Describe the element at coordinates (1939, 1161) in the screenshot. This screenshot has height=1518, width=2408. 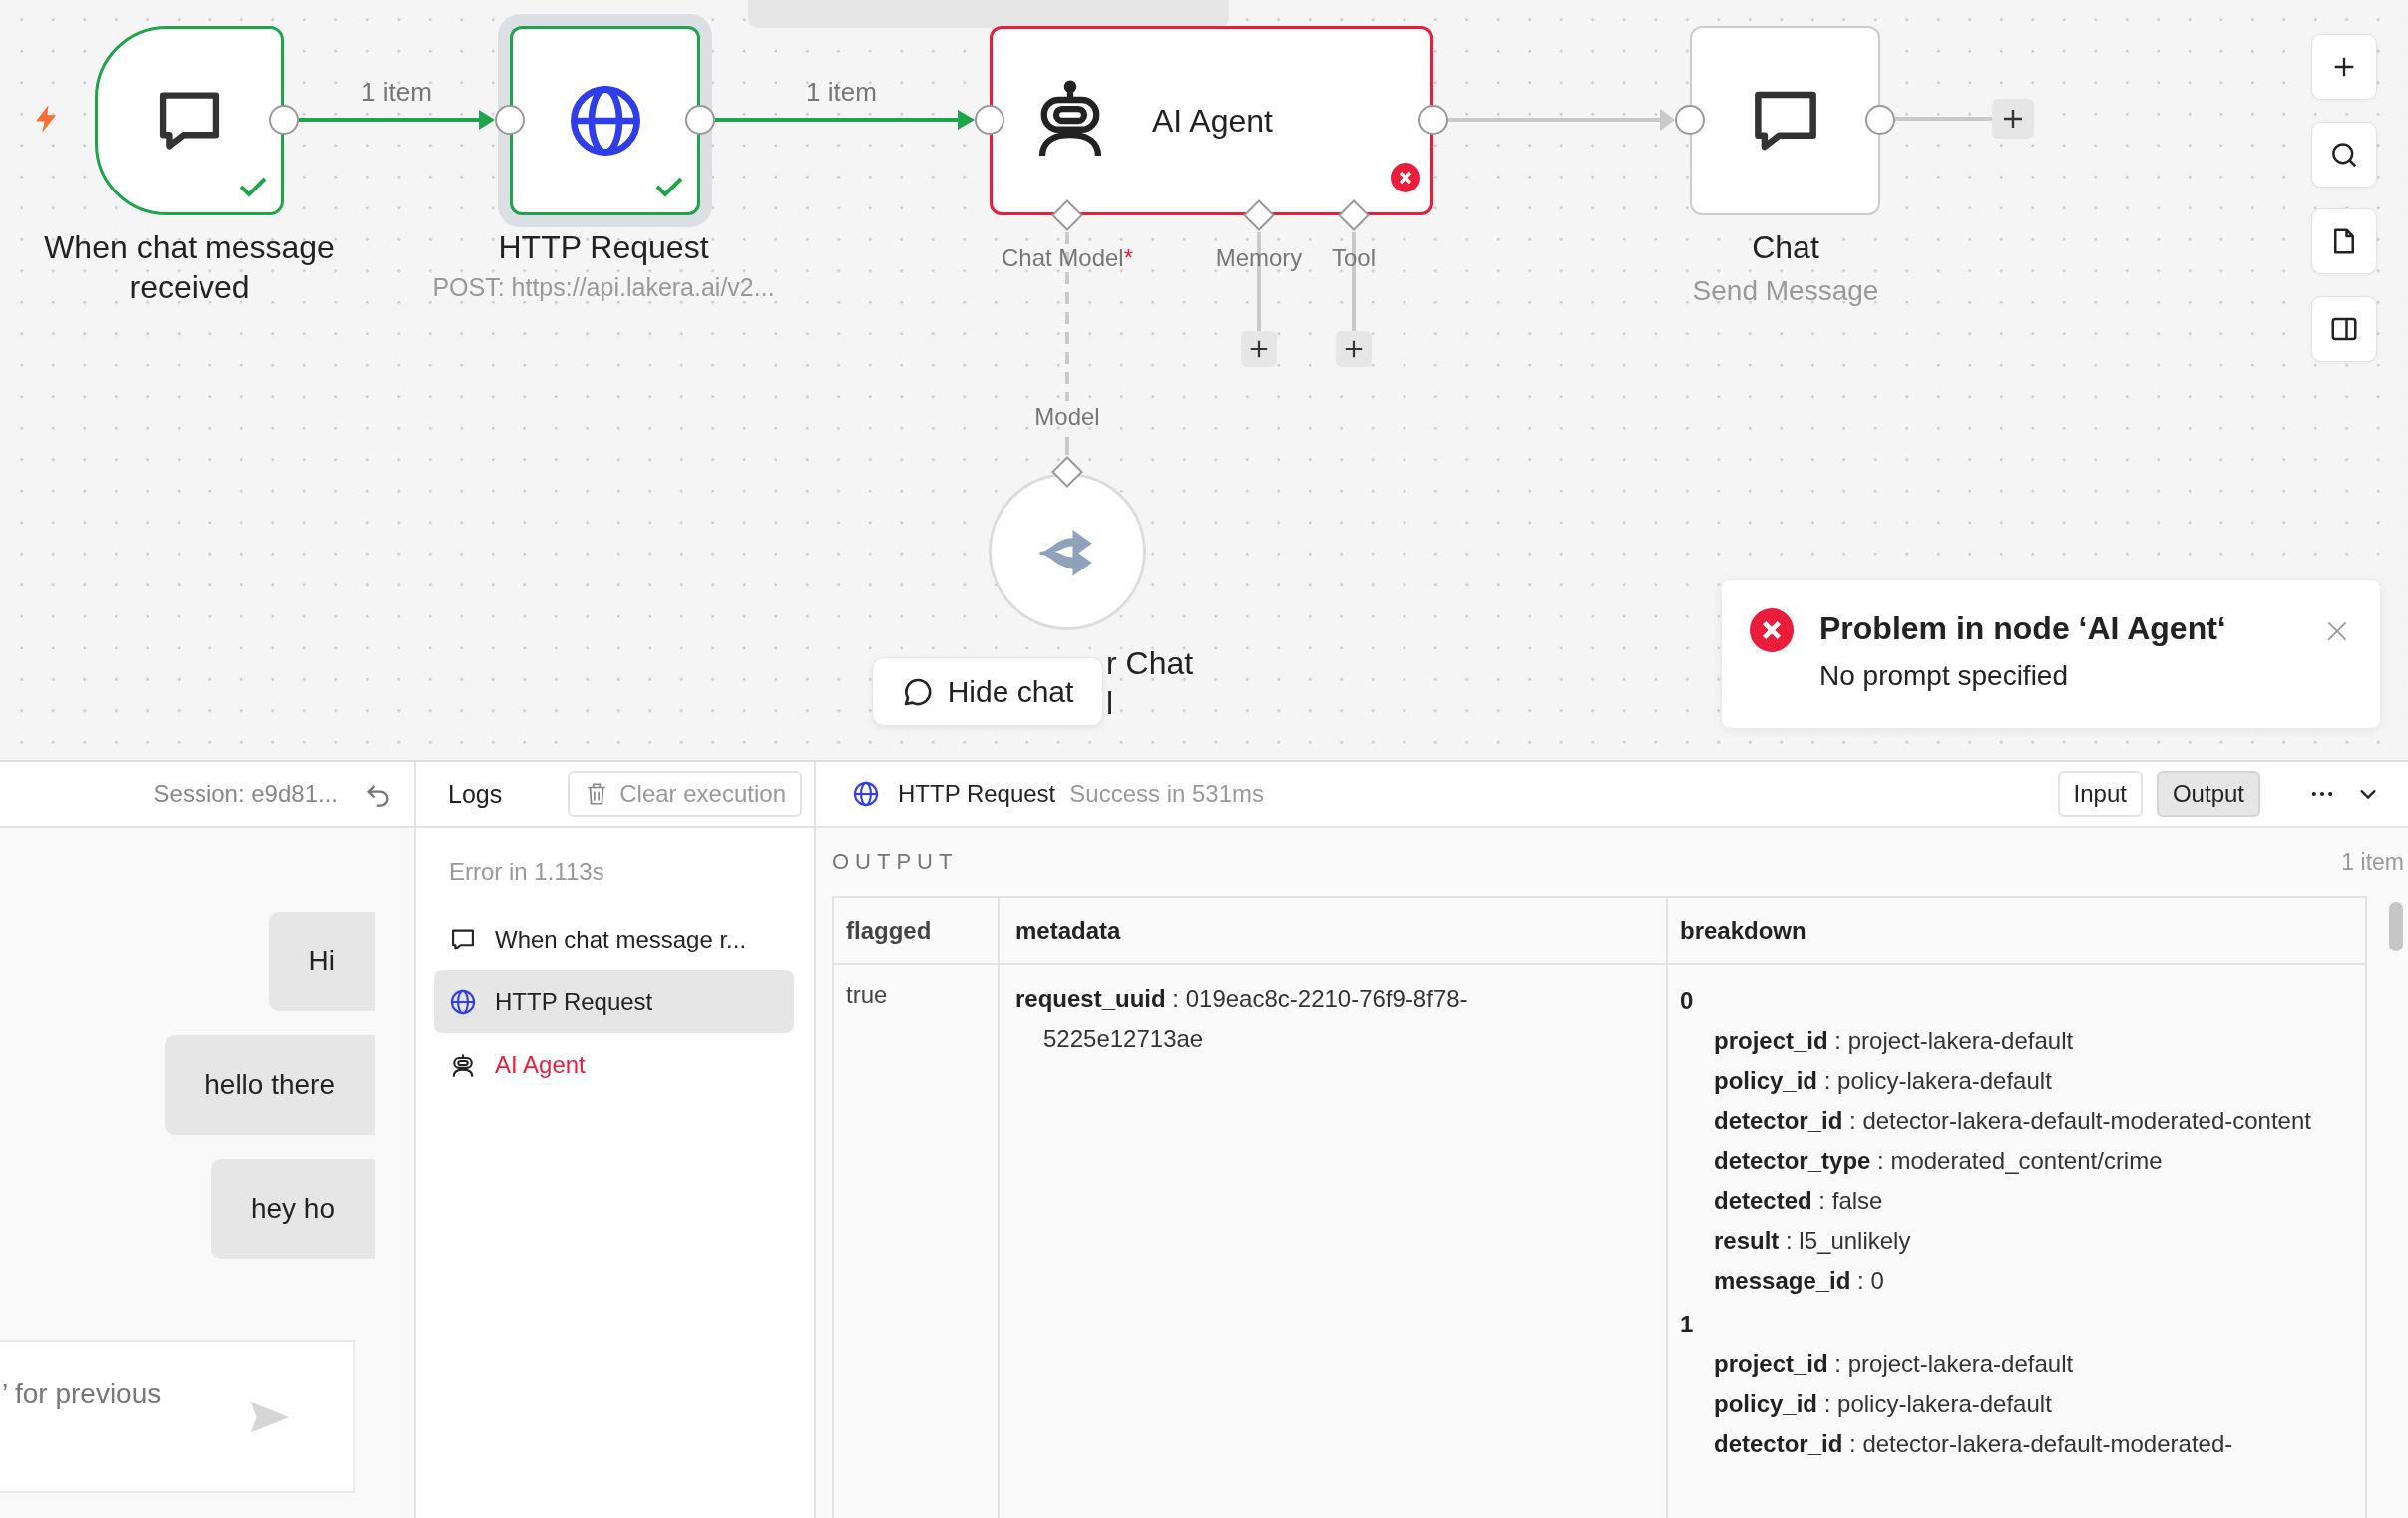
I see `key-value-line: detector_type : moderated_content/crime` at that location.